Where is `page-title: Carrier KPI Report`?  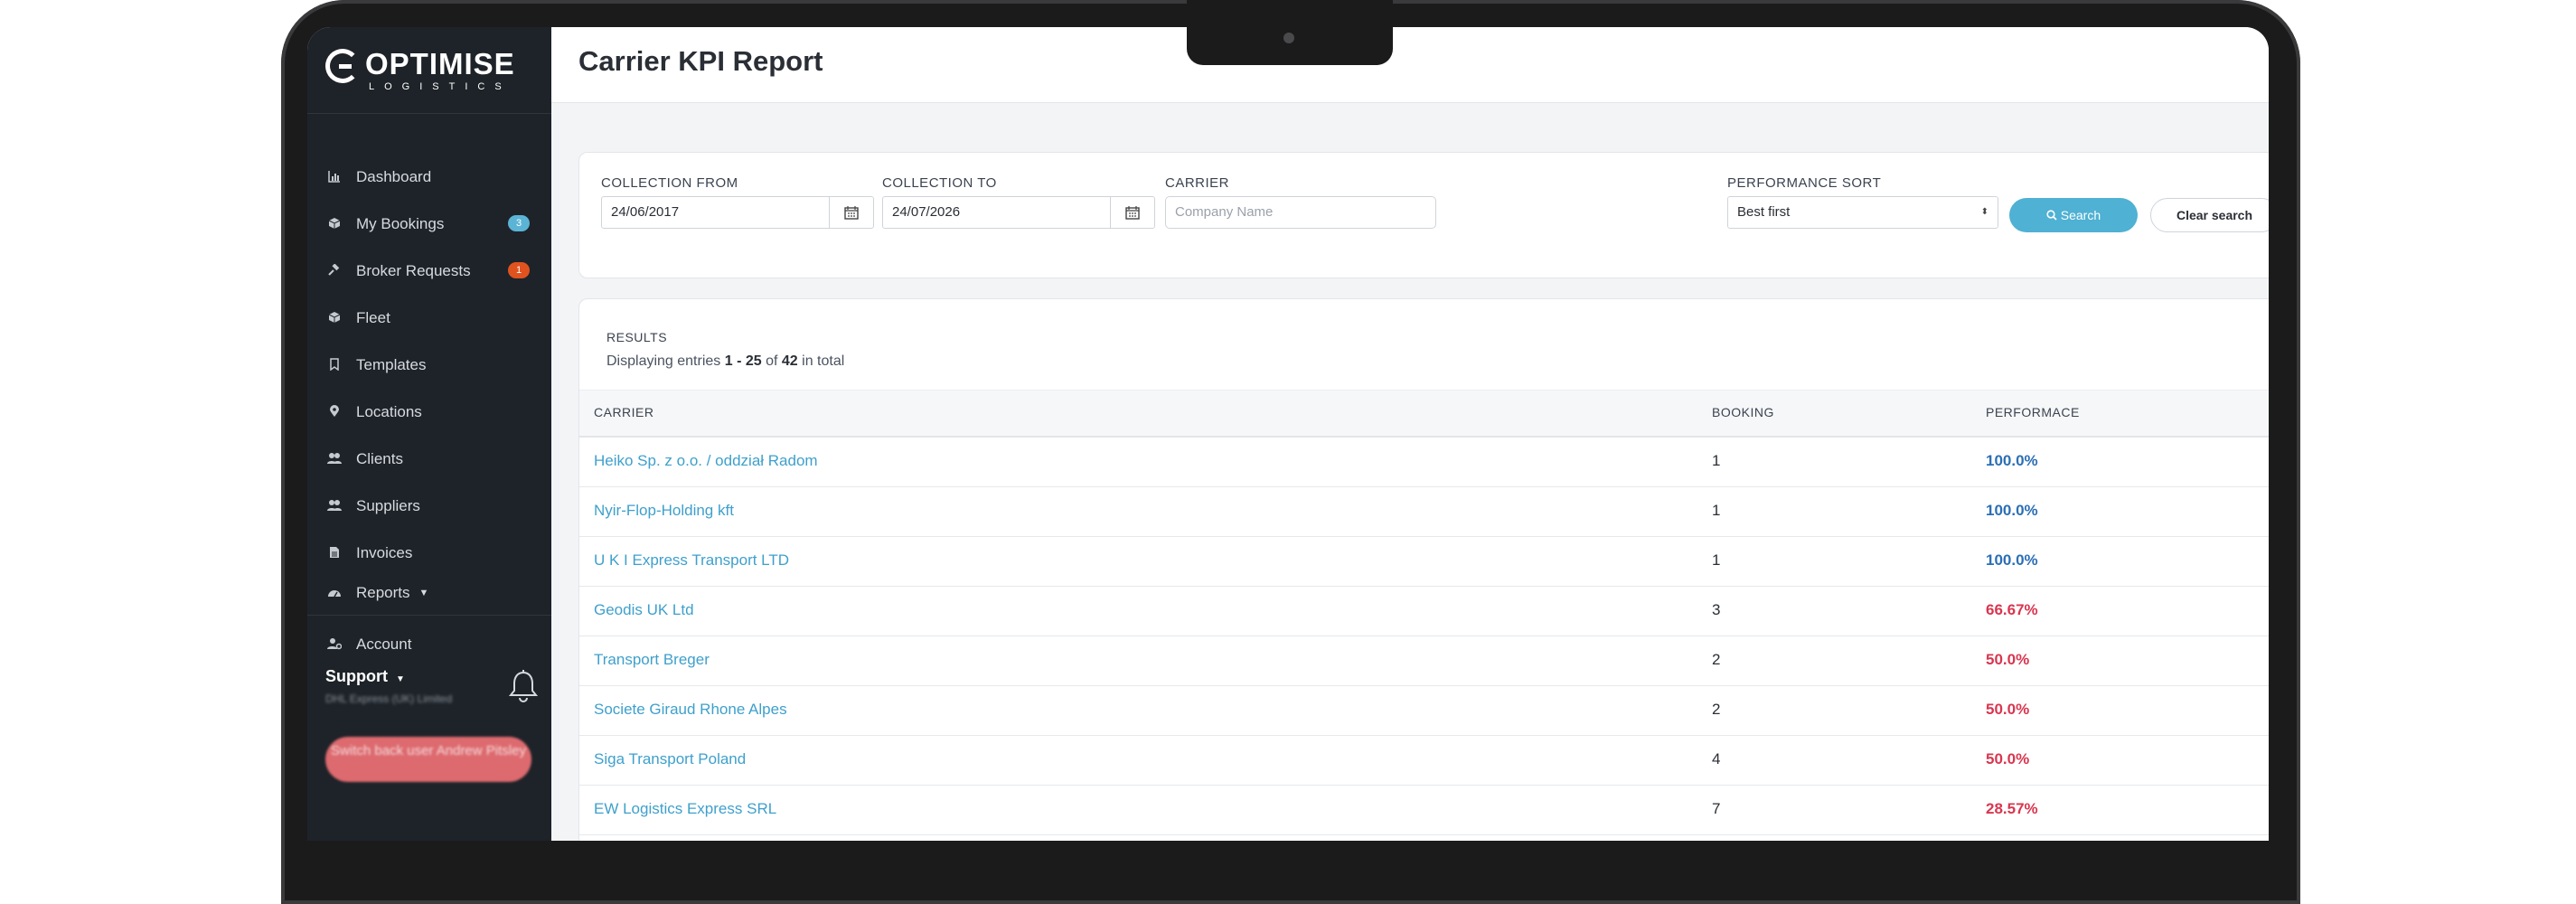
page-title: Carrier KPI Report is located at coordinates (700, 61).